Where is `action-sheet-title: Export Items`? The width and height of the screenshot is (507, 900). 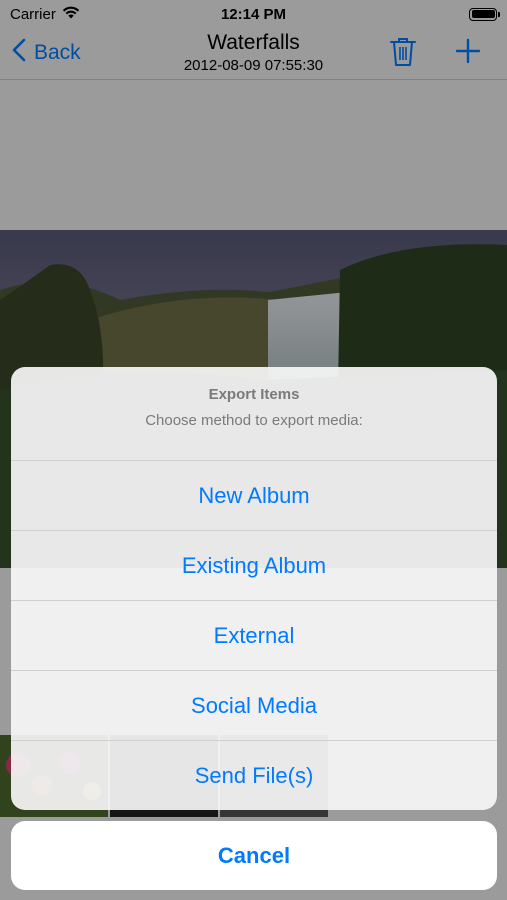 action-sheet-title: Export Items is located at coordinates (254, 394).